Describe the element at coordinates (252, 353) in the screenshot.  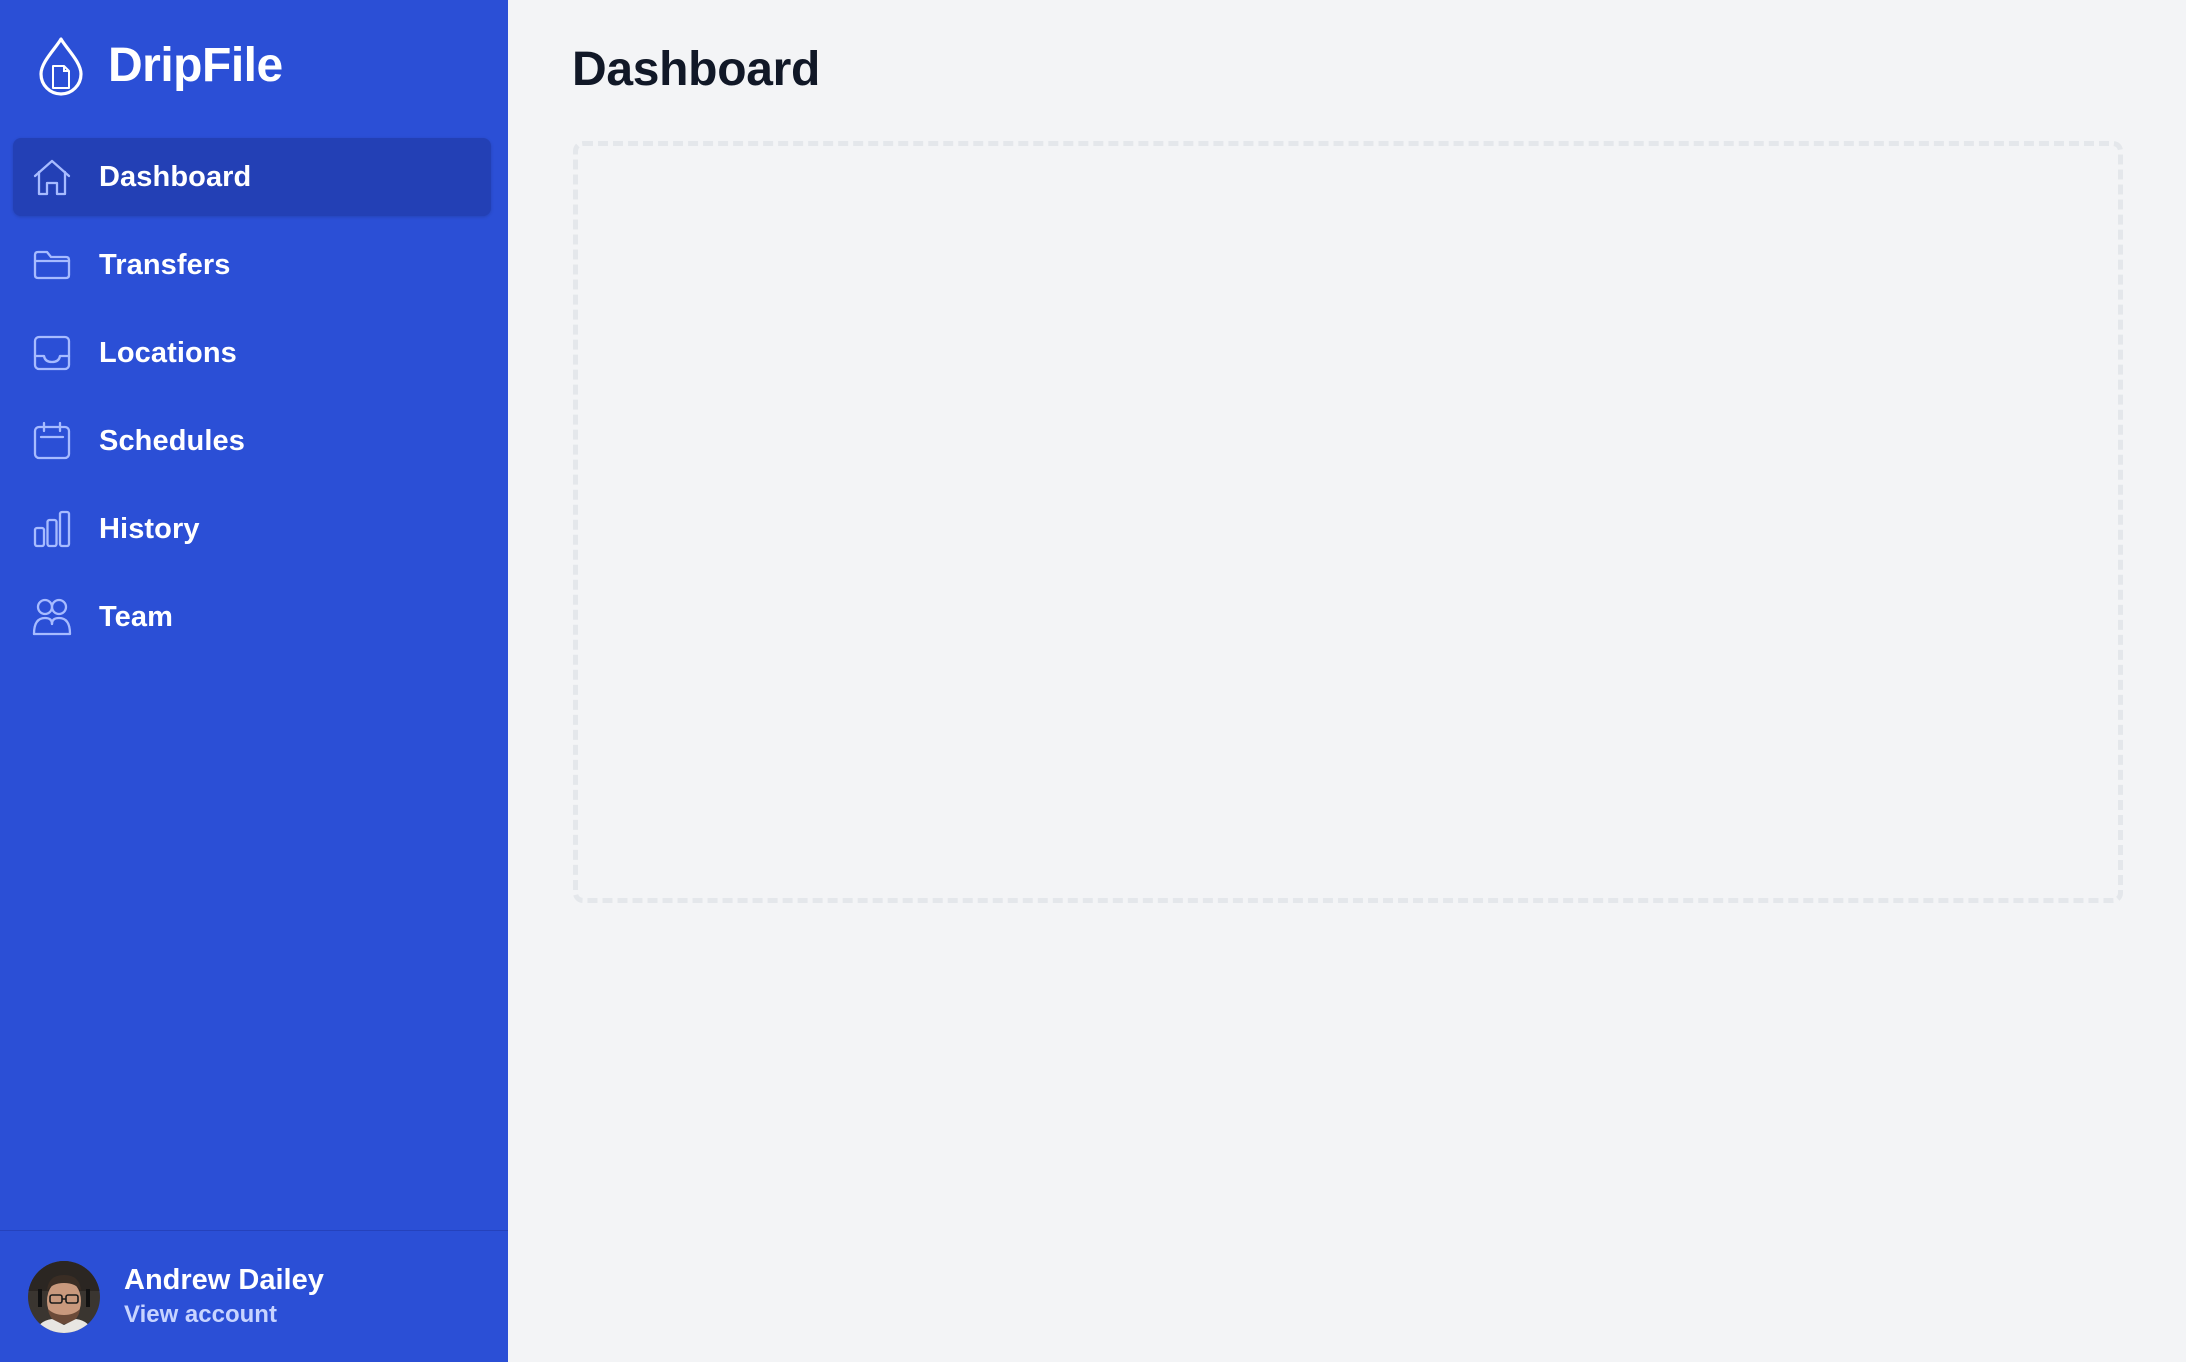
I see `sidebar-item-locations: Locations` at that location.